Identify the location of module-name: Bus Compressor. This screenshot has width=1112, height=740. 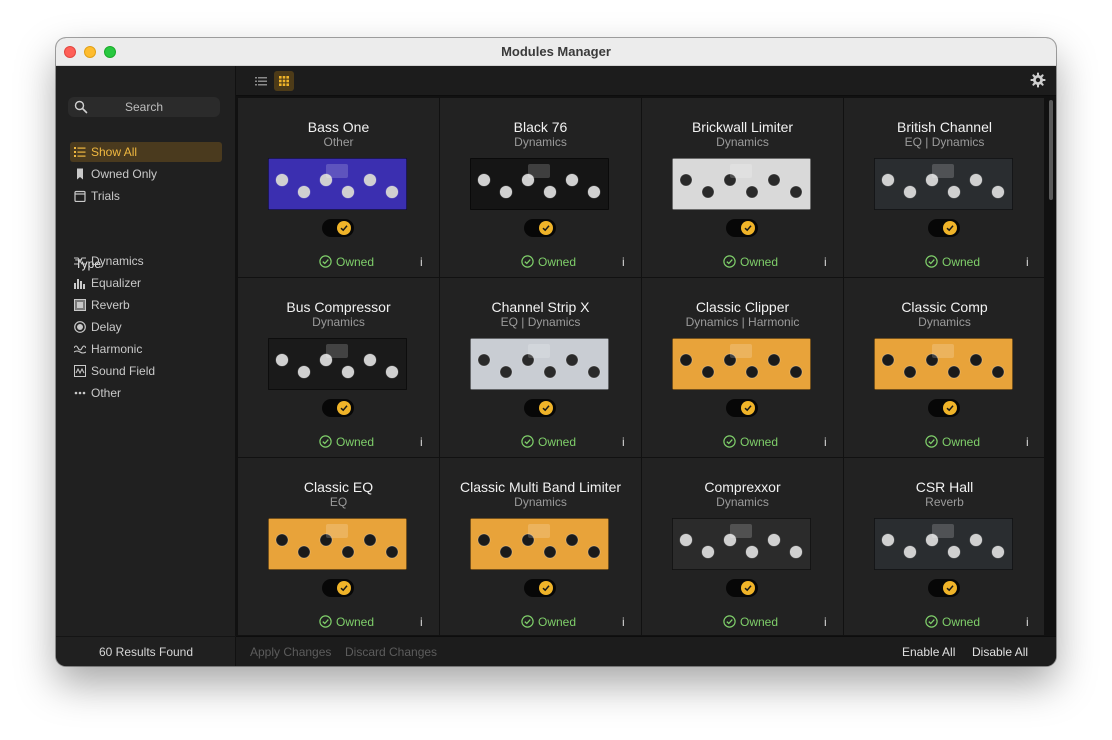
(338, 307).